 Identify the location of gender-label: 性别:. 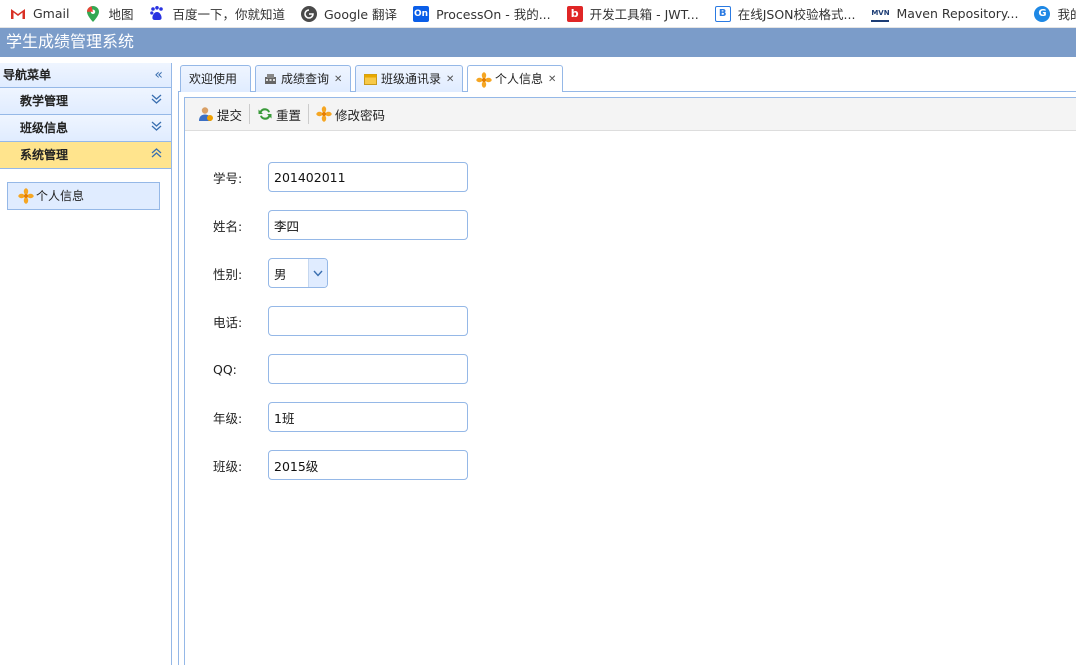
(228, 274).